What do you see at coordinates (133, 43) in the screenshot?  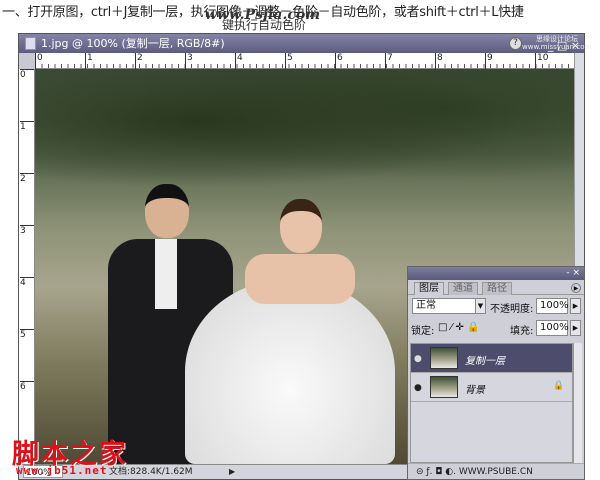 I see `window-title: 1.jpg @ 100% (复制一层, RGB/8#)` at bounding box center [133, 43].